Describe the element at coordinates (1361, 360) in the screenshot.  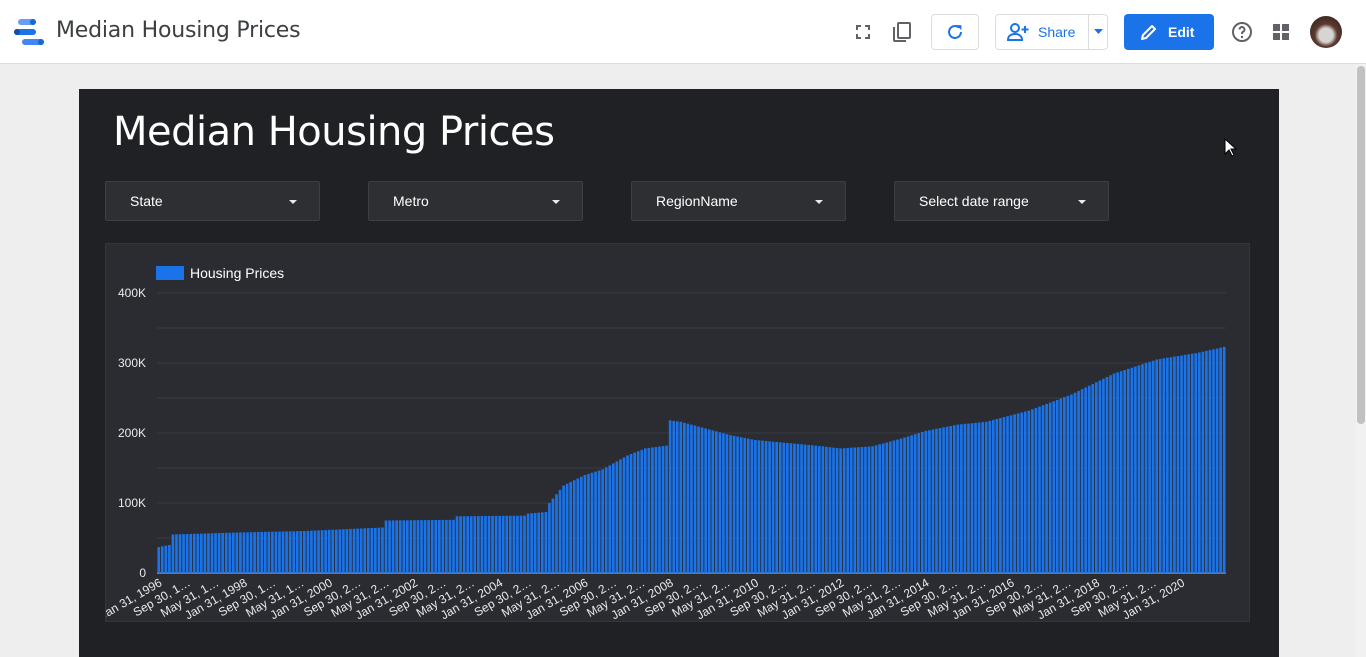
I see `page-scrollbar` at that location.